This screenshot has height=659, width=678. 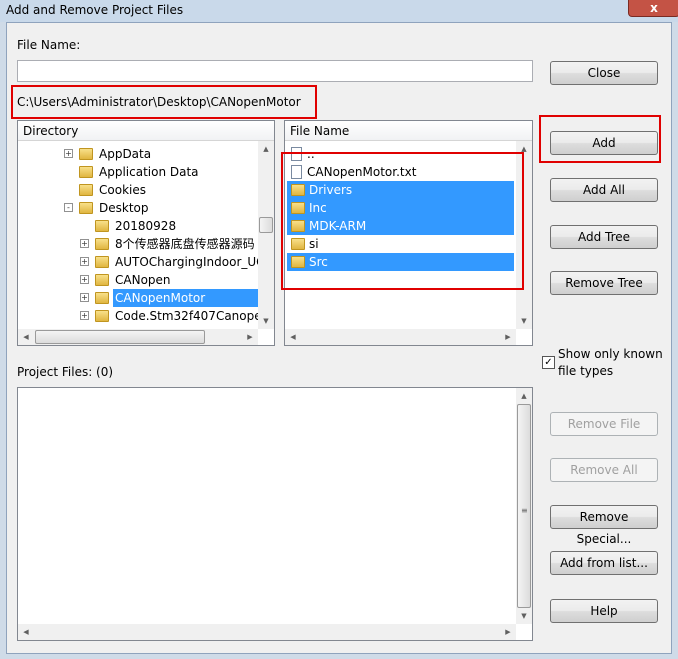 I want to click on file-row: CANopenMotor.txt, so click(x=400, y=172).